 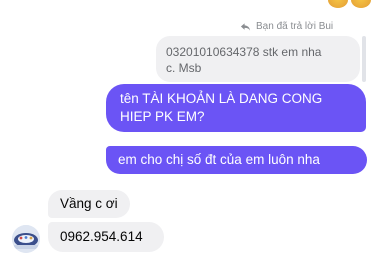 What do you see at coordinates (244, 52) in the screenshot?
I see `quoted-message-line: 03201010634378 stk em nha` at bounding box center [244, 52].